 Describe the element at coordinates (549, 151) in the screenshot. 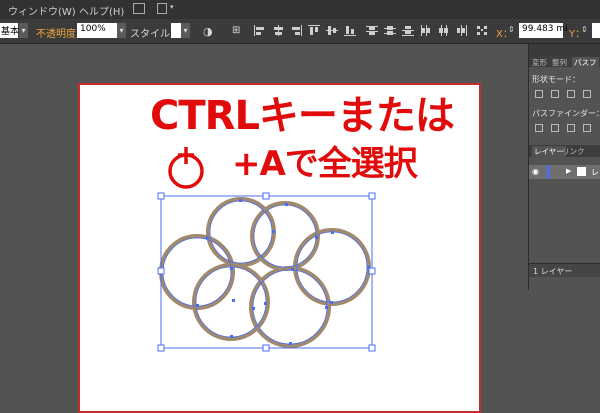

I see `tab-layers: レイヤー` at that location.